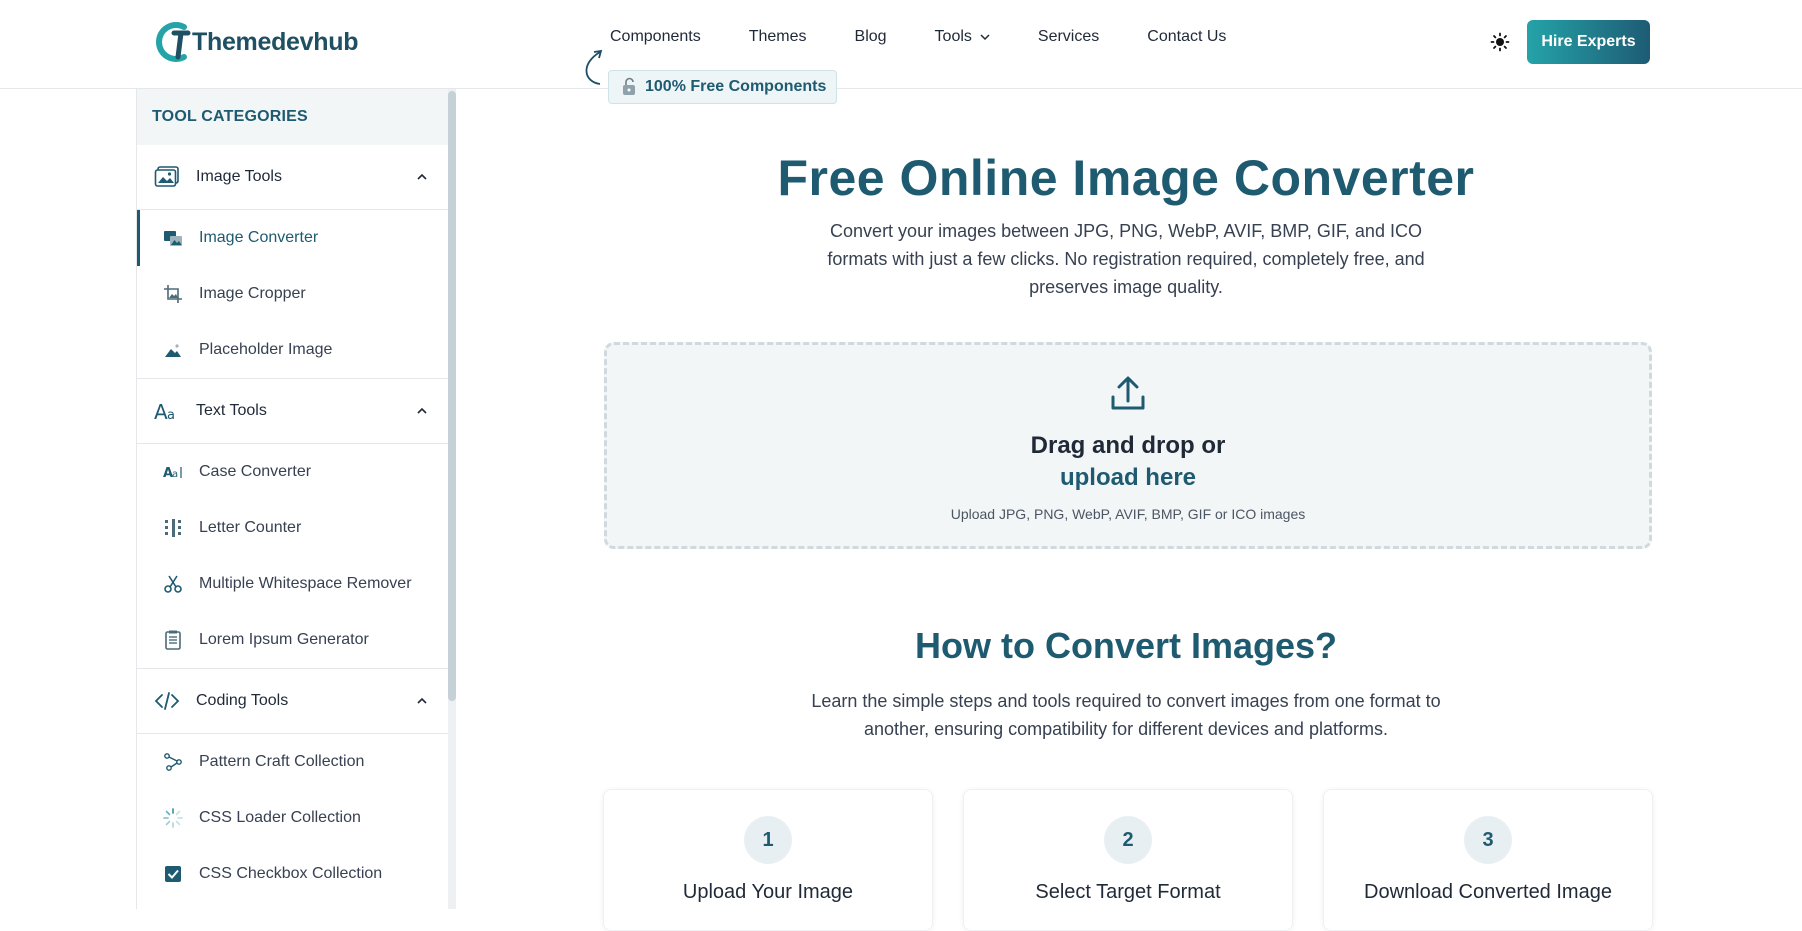 Image resolution: width=1802 pixels, height=931 pixels. I want to click on group-coding-tools: Coding Tools, so click(293, 701).